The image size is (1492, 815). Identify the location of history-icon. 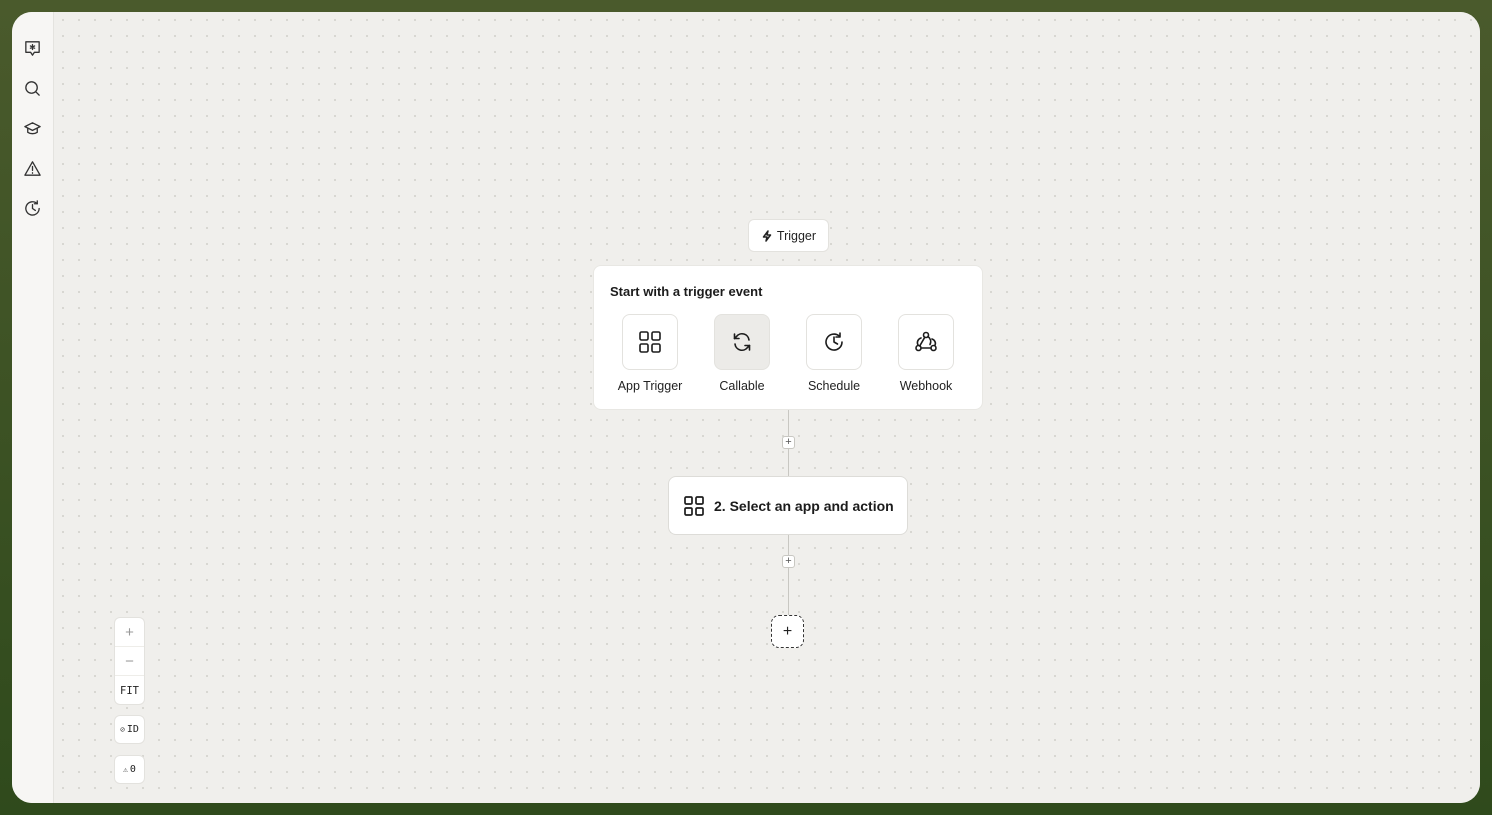
(32, 208).